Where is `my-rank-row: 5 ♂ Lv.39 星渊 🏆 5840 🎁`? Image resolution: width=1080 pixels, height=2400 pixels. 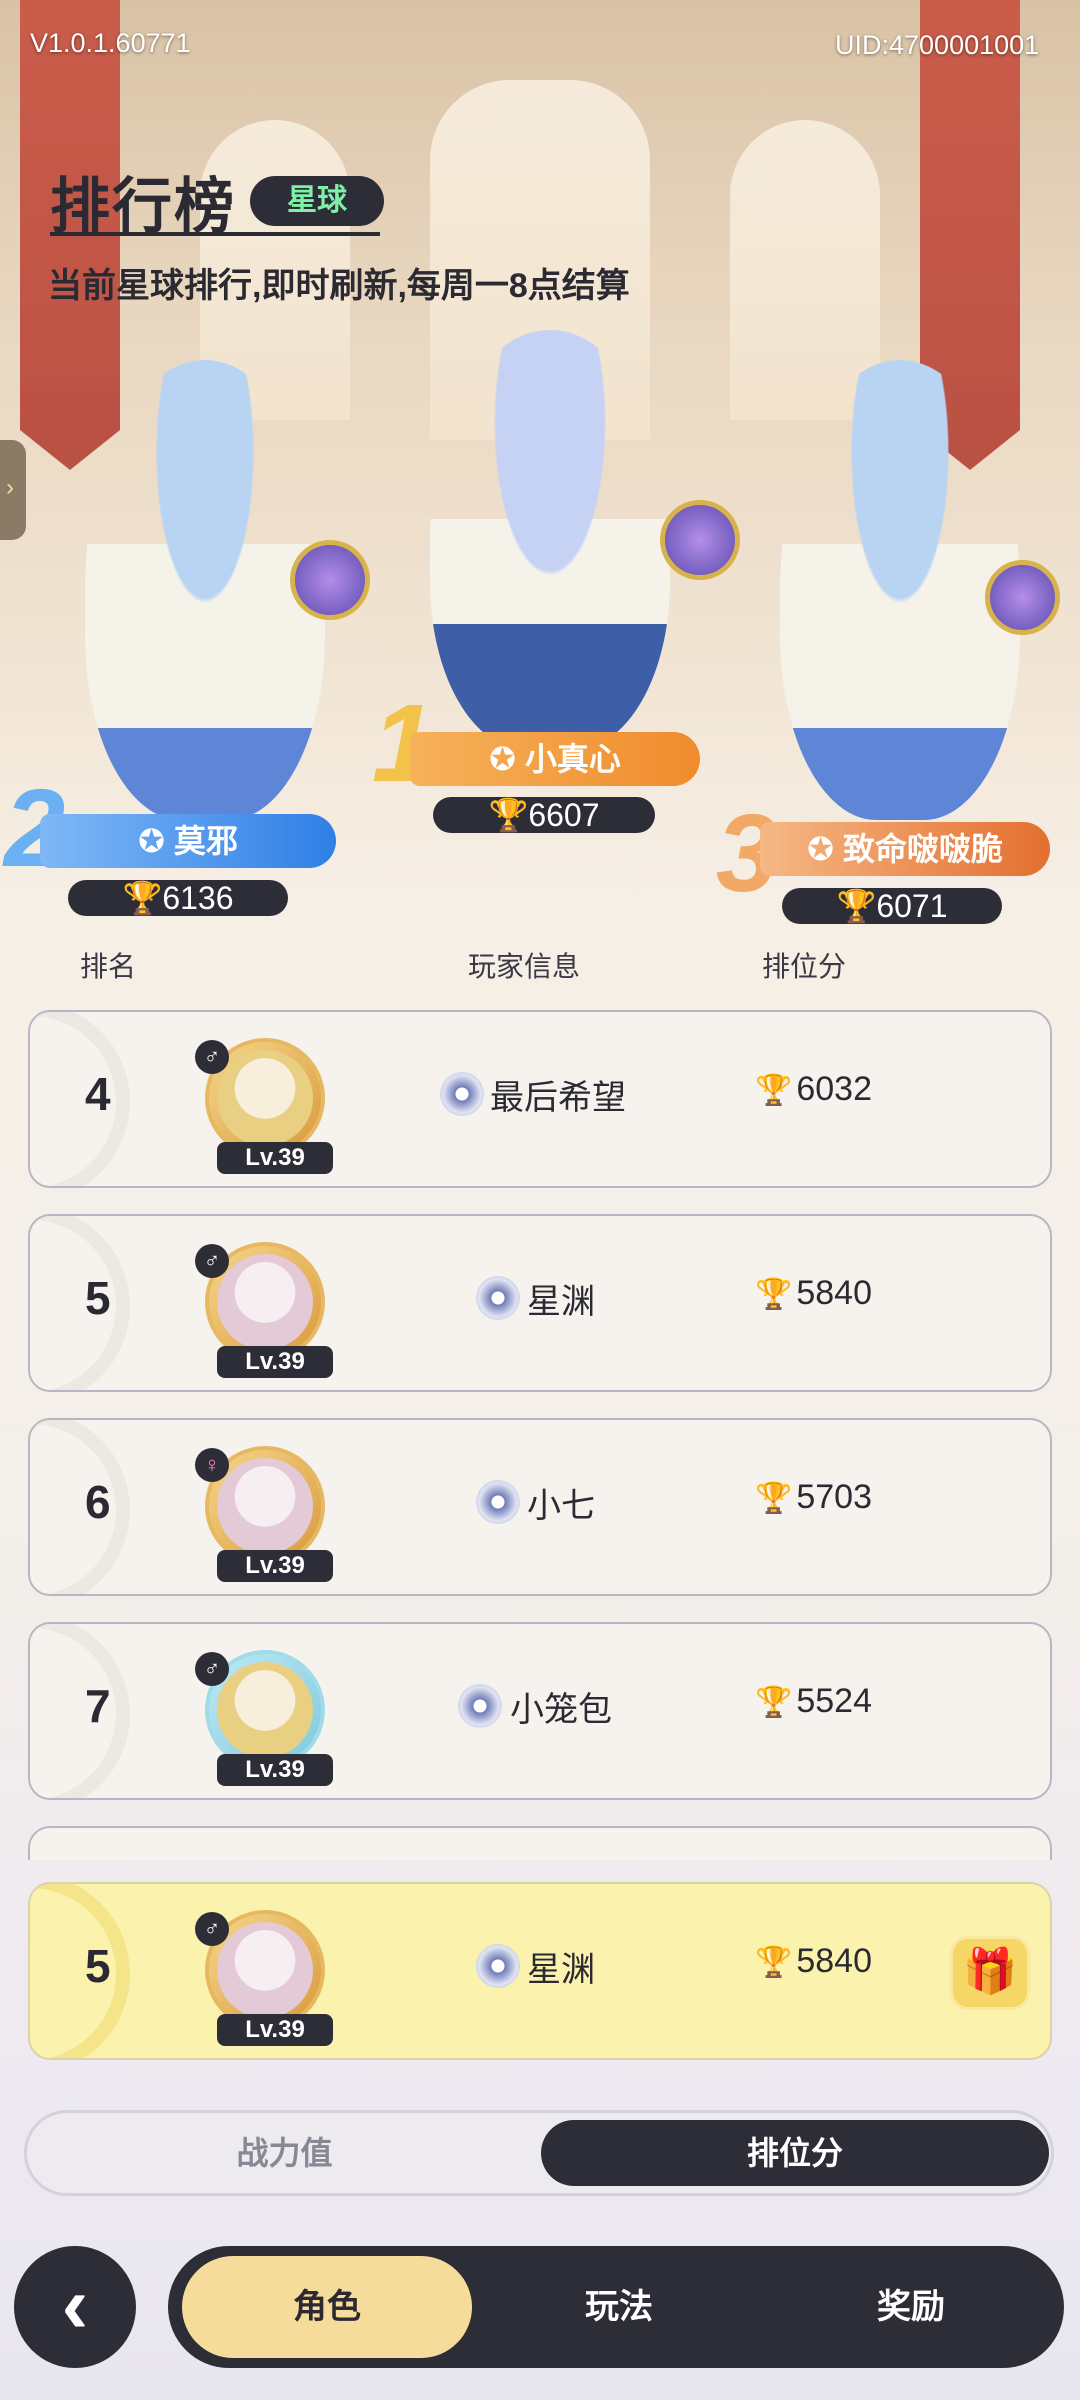
my-rank-row: 5 ♂ Lv.39 星渊 🏆 5840 🎁 is located at coordinates (540, 1971).